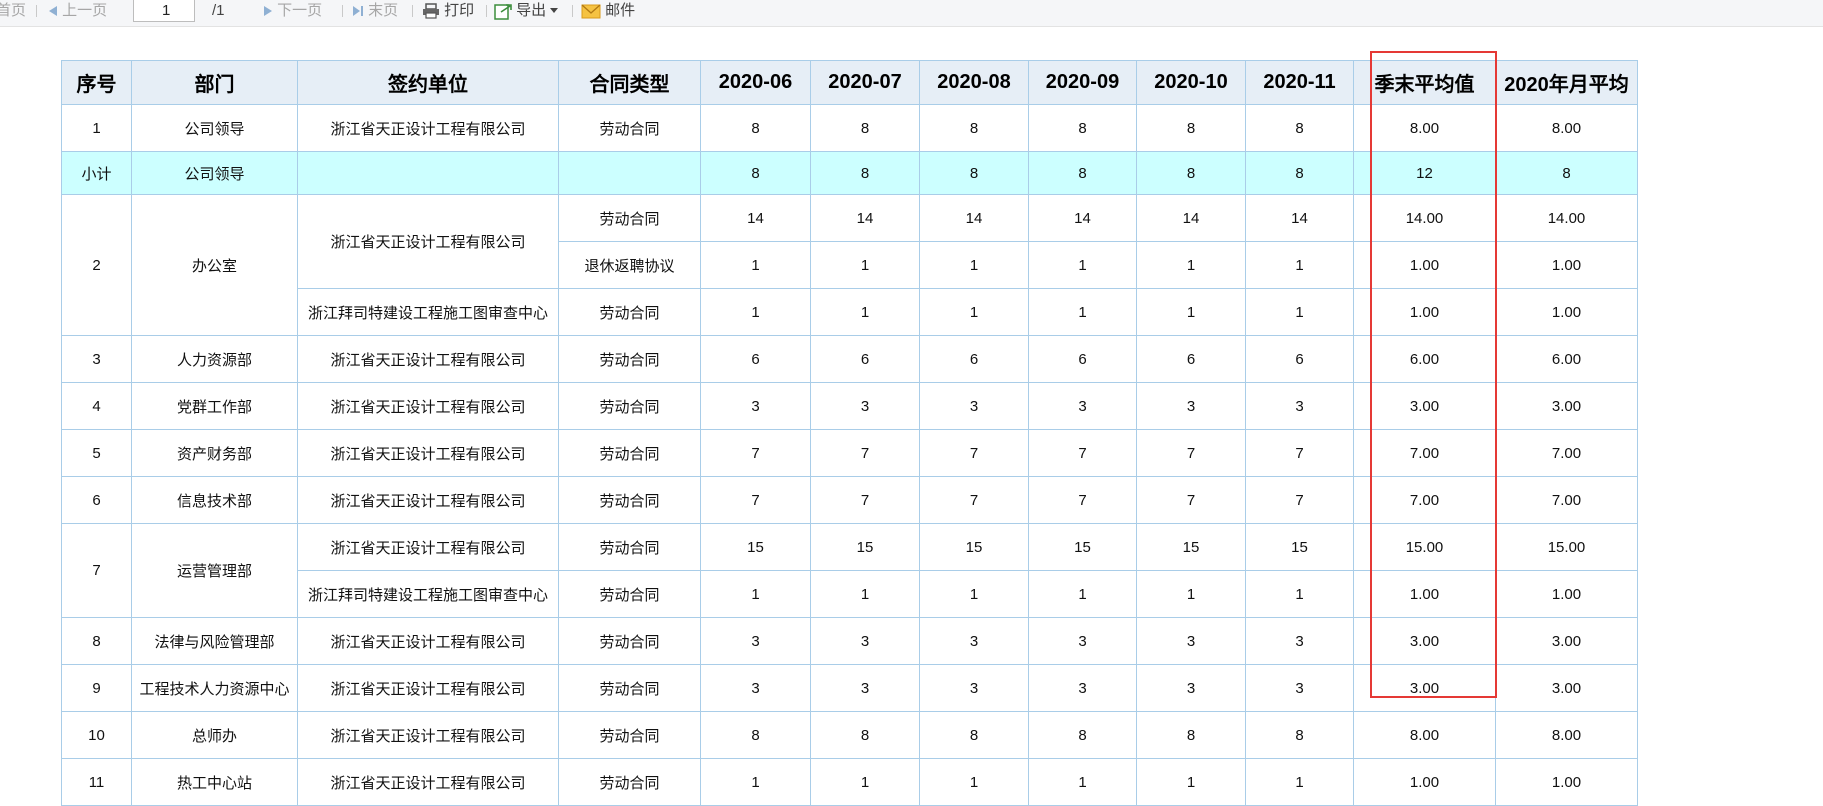 The width and height of the screenshot is (1823, 806). I want to click on cell-index: 小计, so click(96, 173).